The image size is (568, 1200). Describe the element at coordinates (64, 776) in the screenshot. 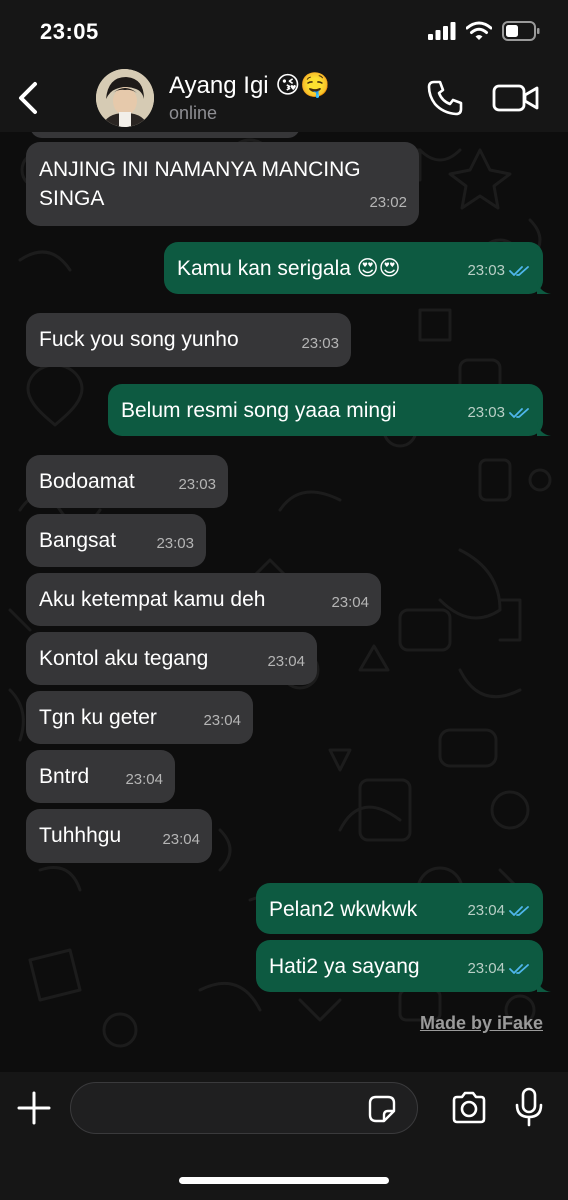

I see `message-text: Bntrd` at that location.